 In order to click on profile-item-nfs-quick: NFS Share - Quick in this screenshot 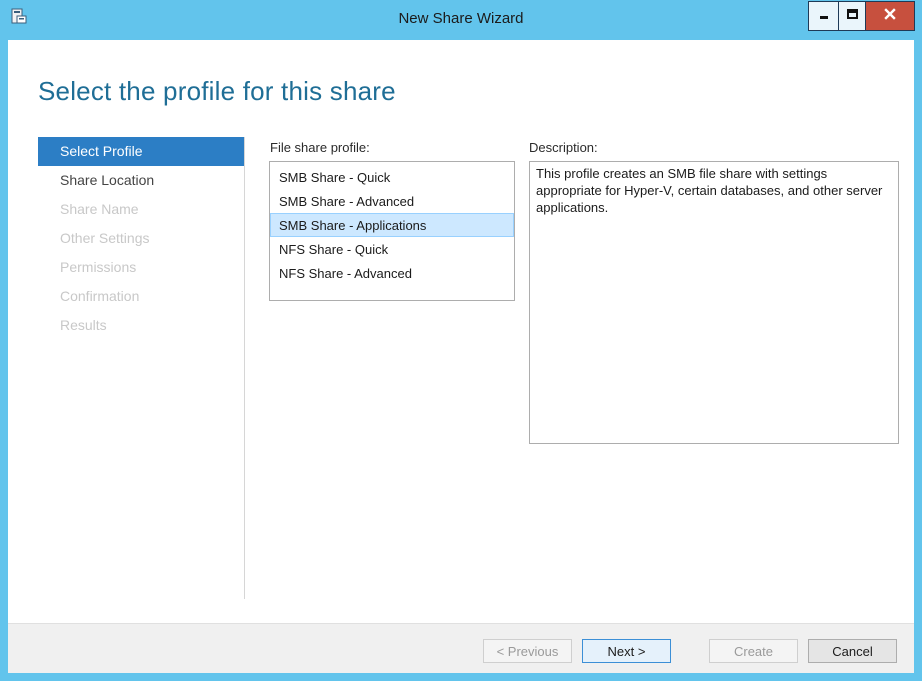, I will do `click(392, 249)`.